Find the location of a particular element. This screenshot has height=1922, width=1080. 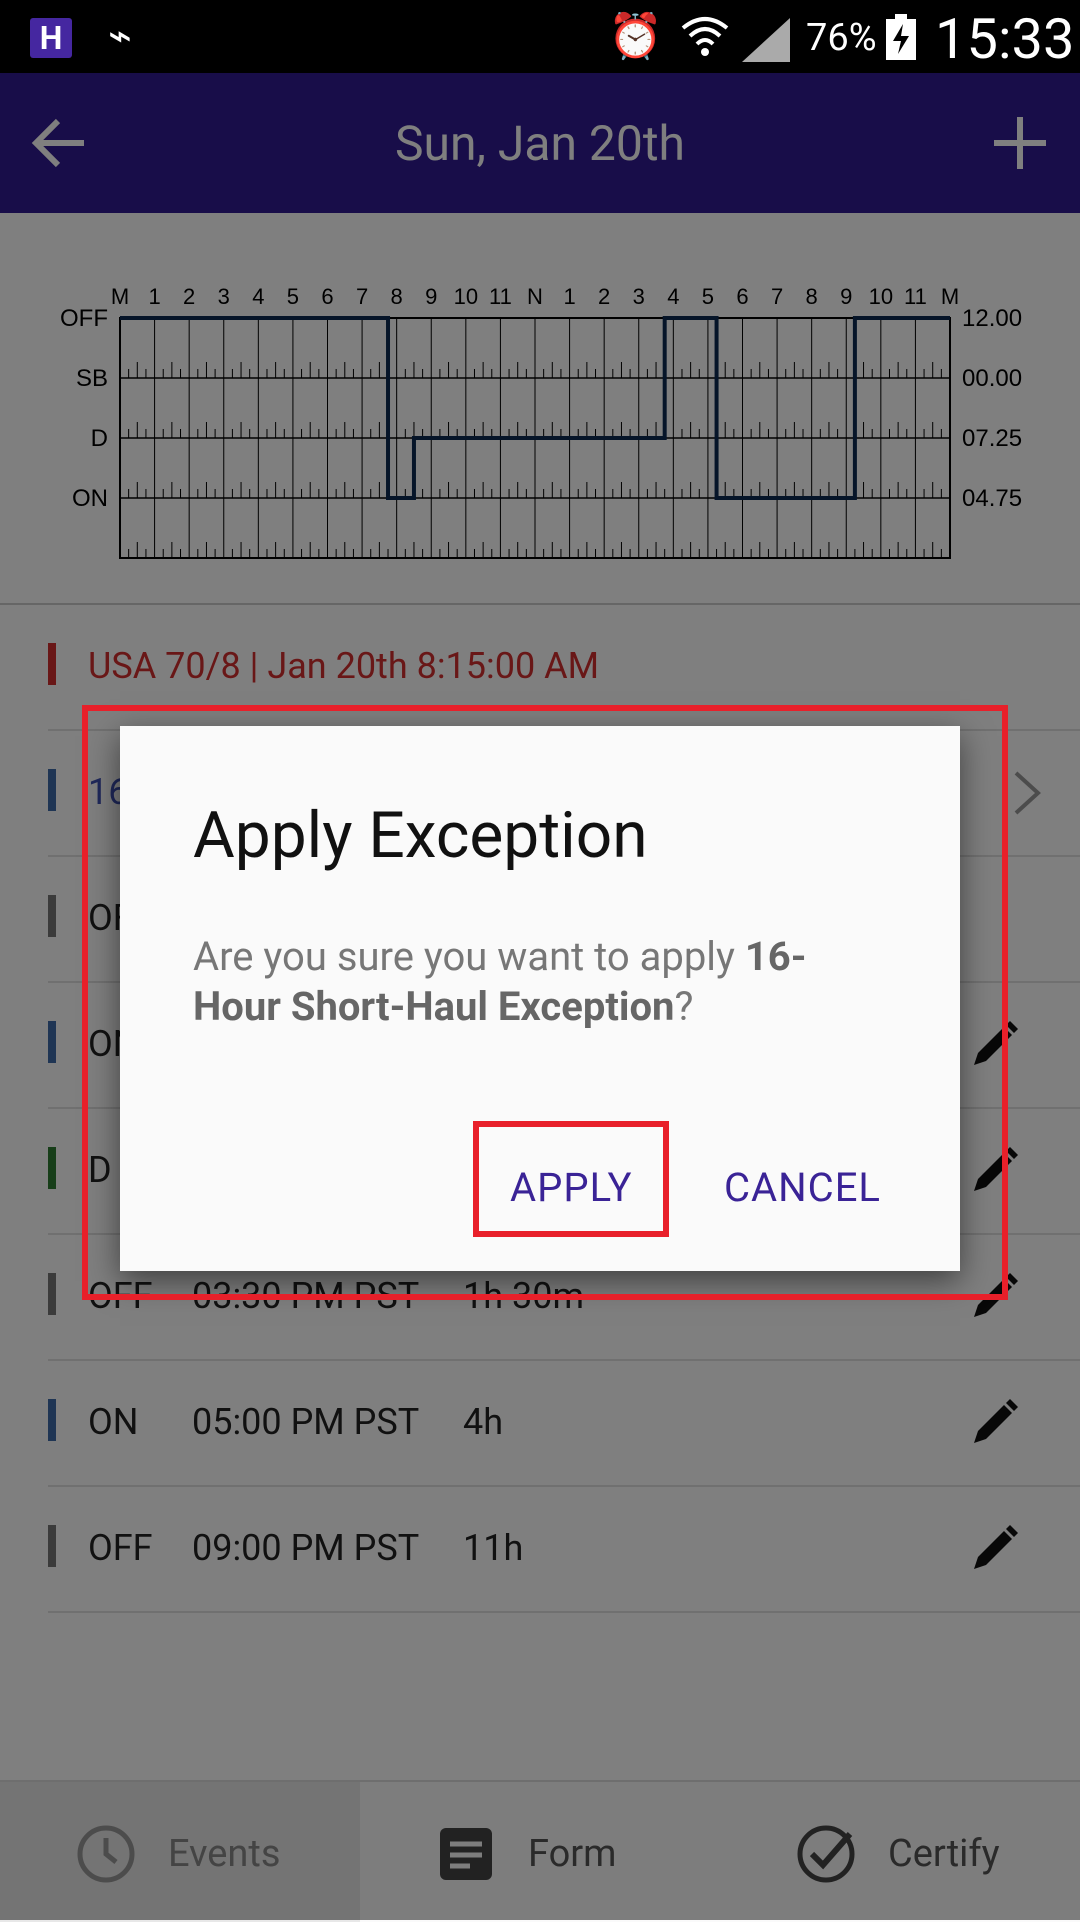

apply-highlight-box is located at coordinates (571, 1179).